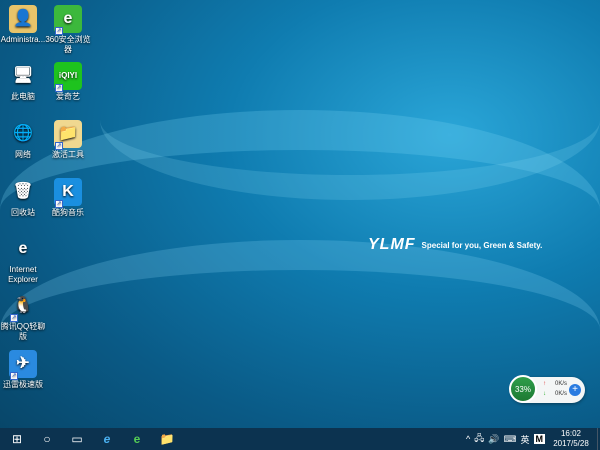 The width and height of the screenshot is (600, 450). What do you see at coordinates (479, 439) in the screenshot?
I see `network-icon: 🖧` at bounding box center [479, 439].